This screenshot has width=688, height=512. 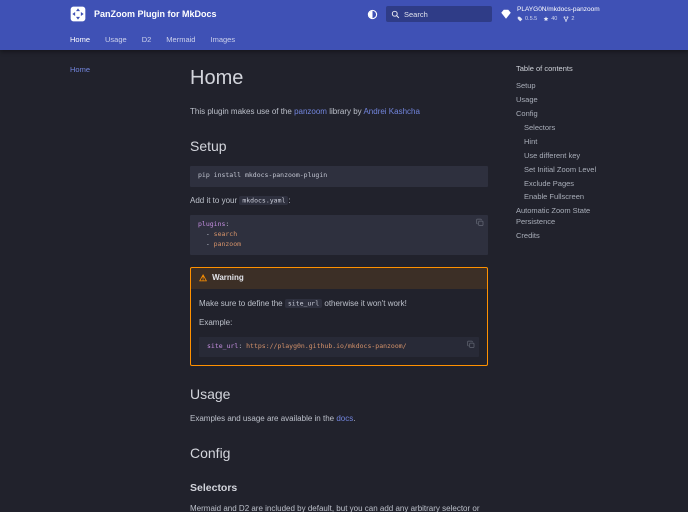 I want to click on tag-icon, so click(x=520, y=19).